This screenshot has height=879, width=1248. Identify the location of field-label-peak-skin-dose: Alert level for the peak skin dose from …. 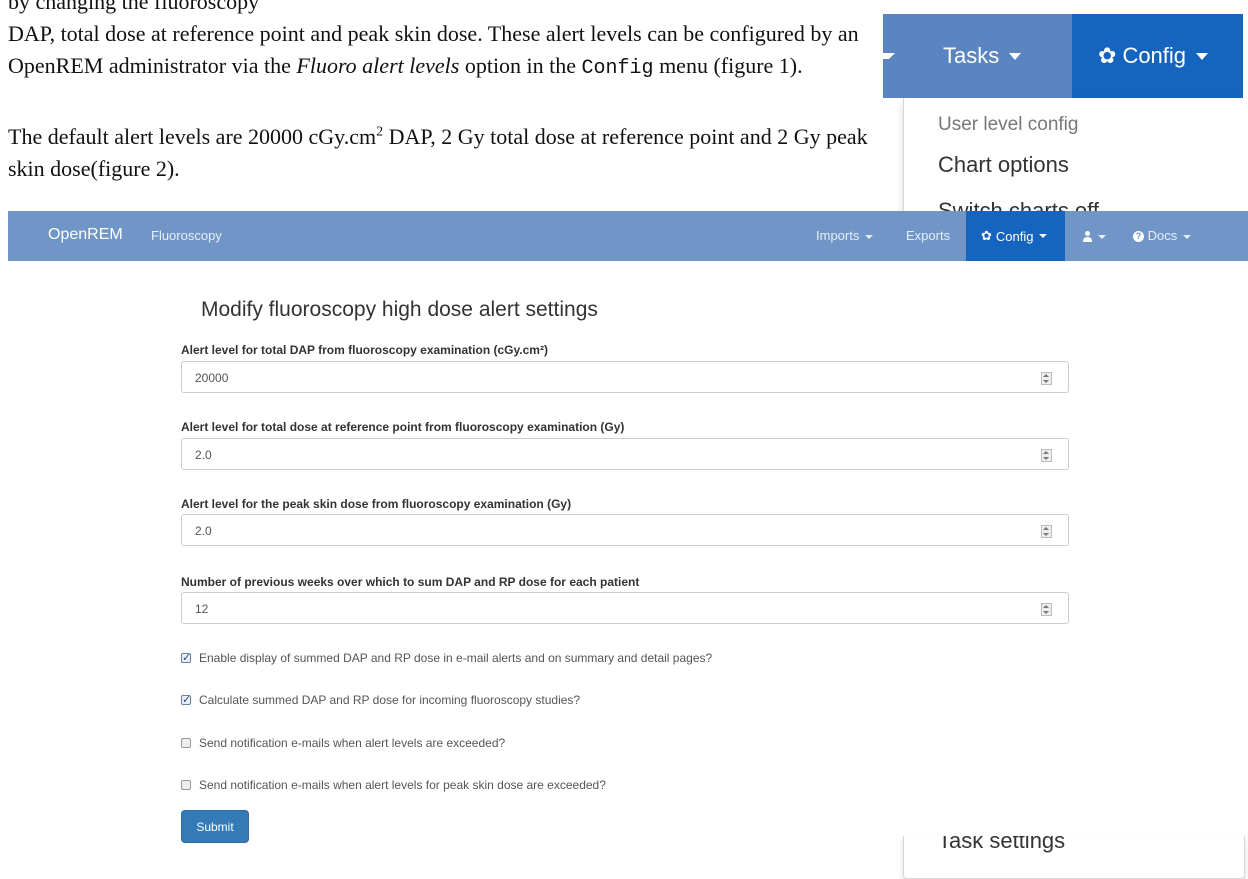
(376, 504).